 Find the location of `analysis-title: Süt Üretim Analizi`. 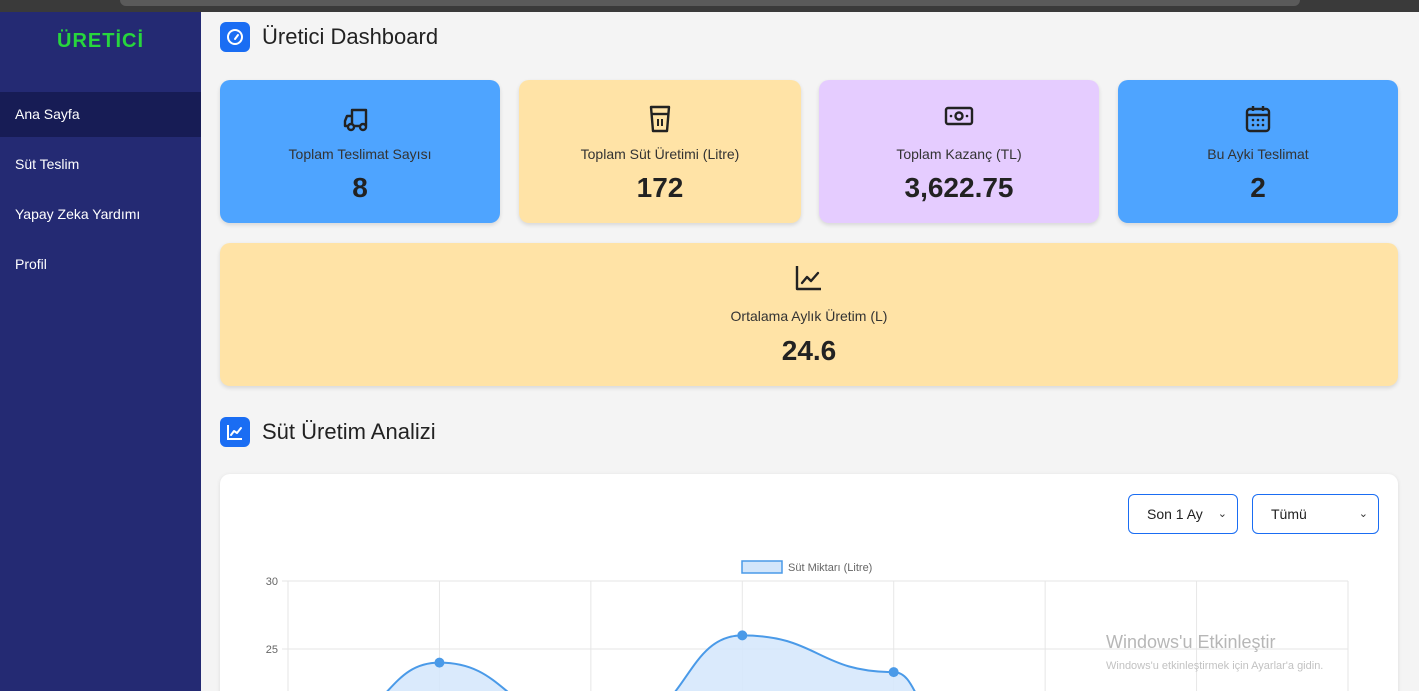

analysis-title: Süt Üretim Analizi is located at coordinates (349, 431).